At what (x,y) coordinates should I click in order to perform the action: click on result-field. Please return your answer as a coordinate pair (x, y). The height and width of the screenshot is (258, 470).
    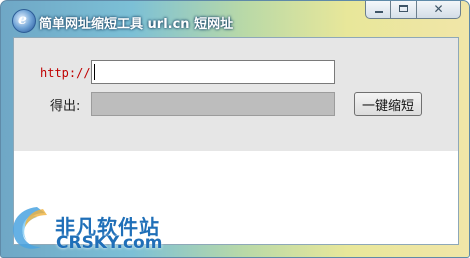
    Looking at the image, I should click on (213, 104).